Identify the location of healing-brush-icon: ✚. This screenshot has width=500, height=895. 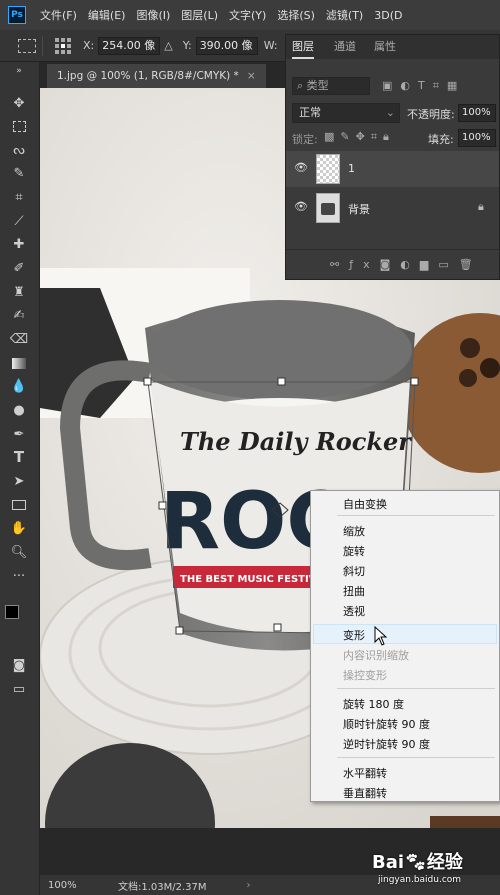
(19, 244).